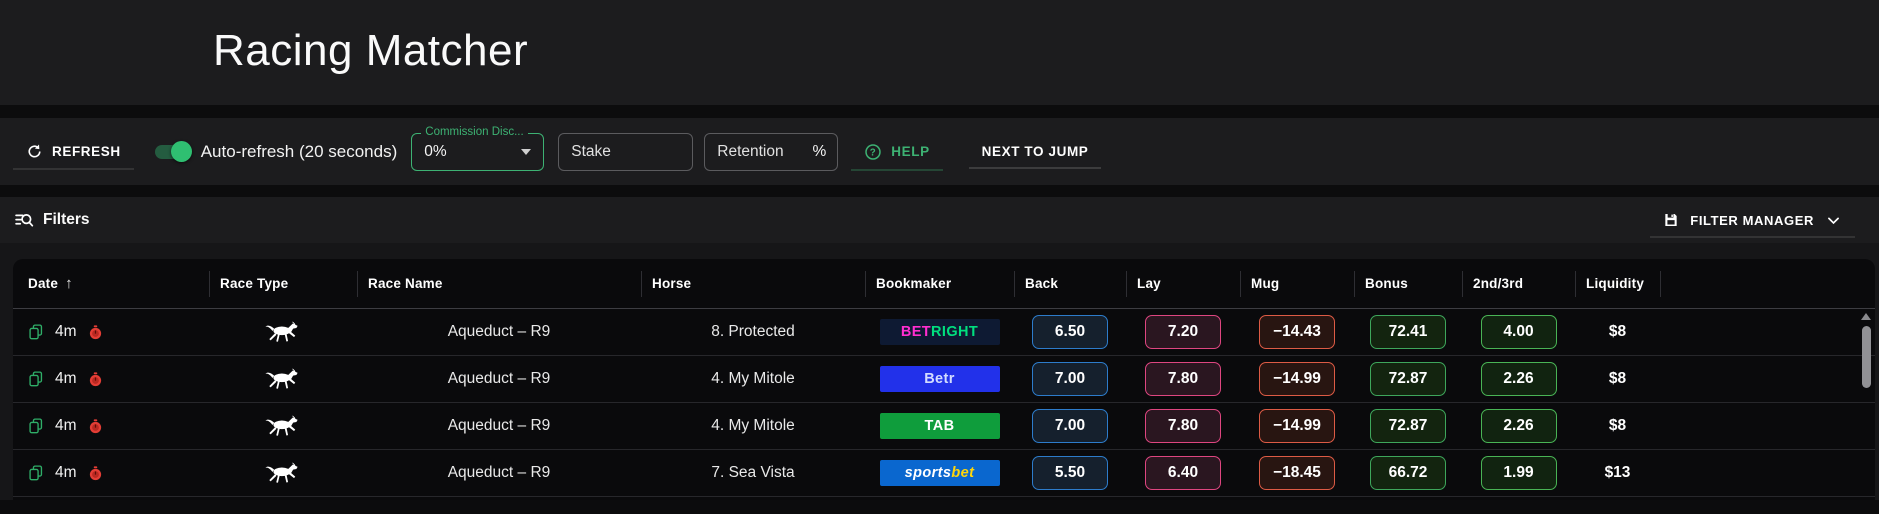 Image resolution: width=1879 pixels, height=514 pixels. What do you see at coordinates (1297, 473) in the screenshot?
I see `mug-value: −18.45` at bounding box center [1297, 473].